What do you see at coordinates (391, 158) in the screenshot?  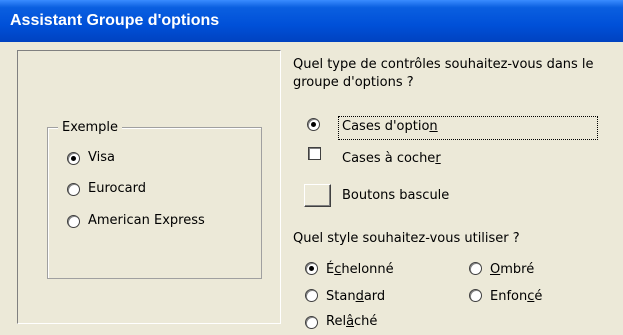 I see `check-boxes-label: Cases à cocher` at bounding box center [391, 158].